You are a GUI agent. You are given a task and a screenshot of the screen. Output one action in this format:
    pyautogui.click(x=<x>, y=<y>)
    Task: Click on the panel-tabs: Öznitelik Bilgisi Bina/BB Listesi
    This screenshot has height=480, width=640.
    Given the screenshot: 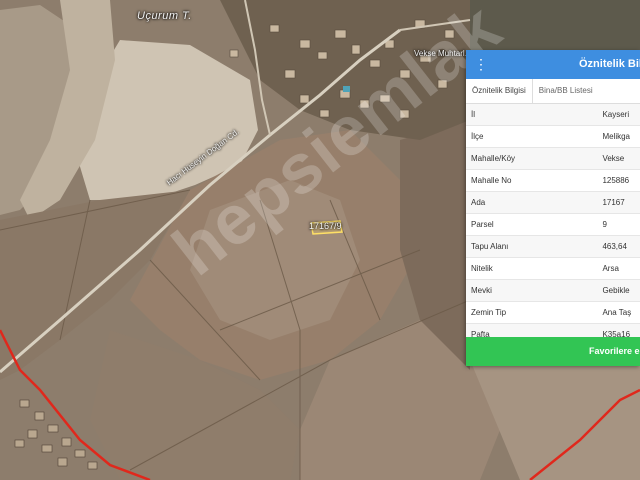 What is the action you would take?
    pyautogui.click(x=553, y=91)
    